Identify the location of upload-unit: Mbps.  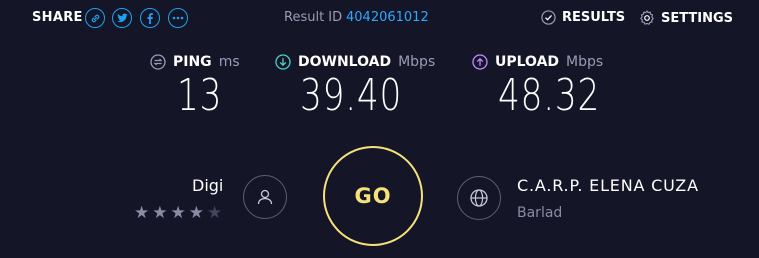
(585, 62).